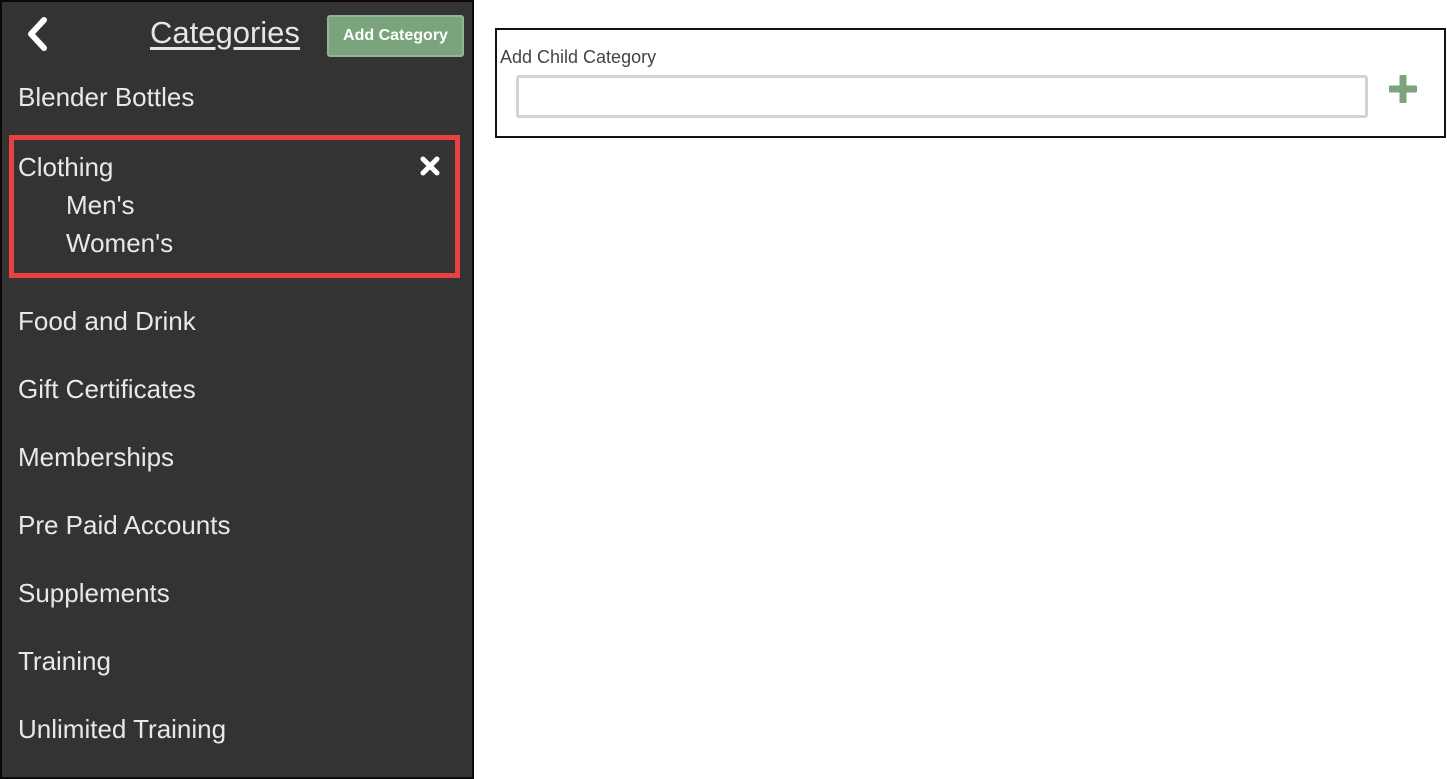 The image size is (1447, 779). I want to click on category-item-food-and-drink: Food and Drink, so click(107, 321).